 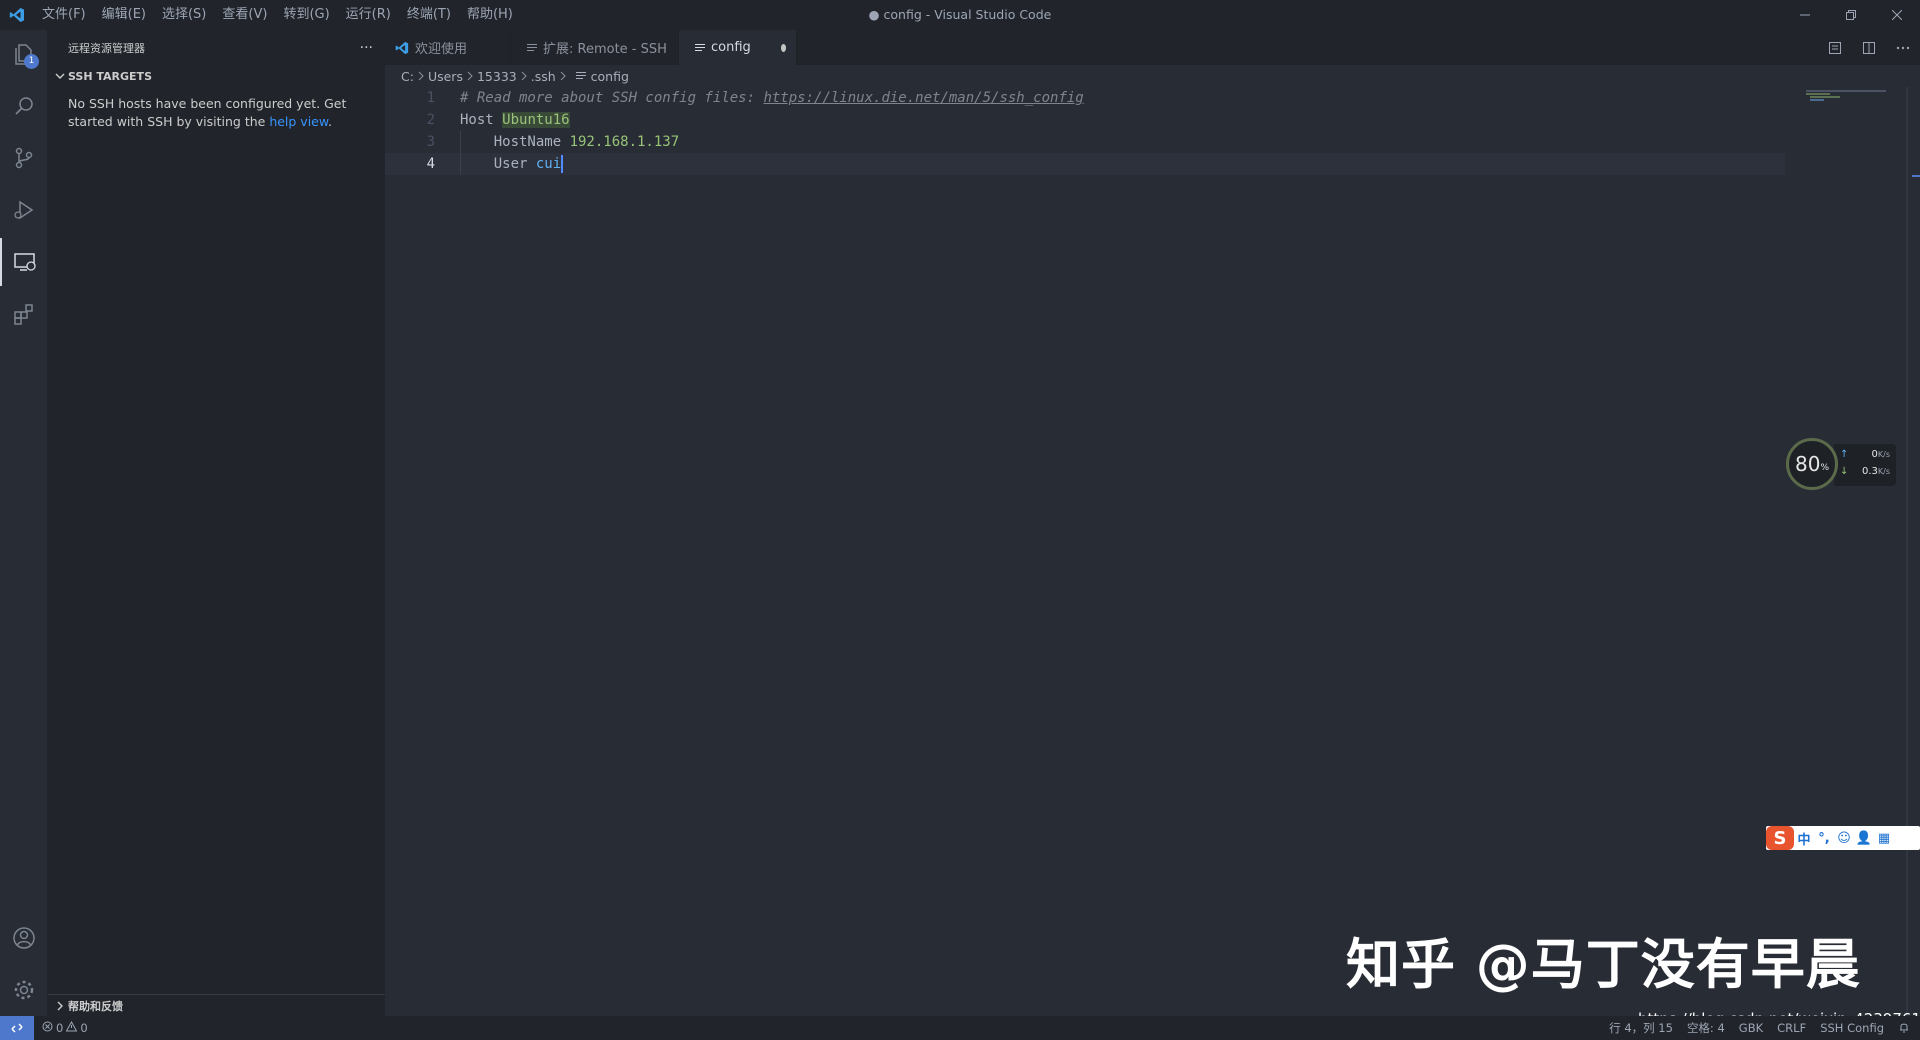 What do you see at coordinates (612, 98) in the screenshot?
I see `code-comment: # Read more about SSH config files:` at bounding box center [612, 98].